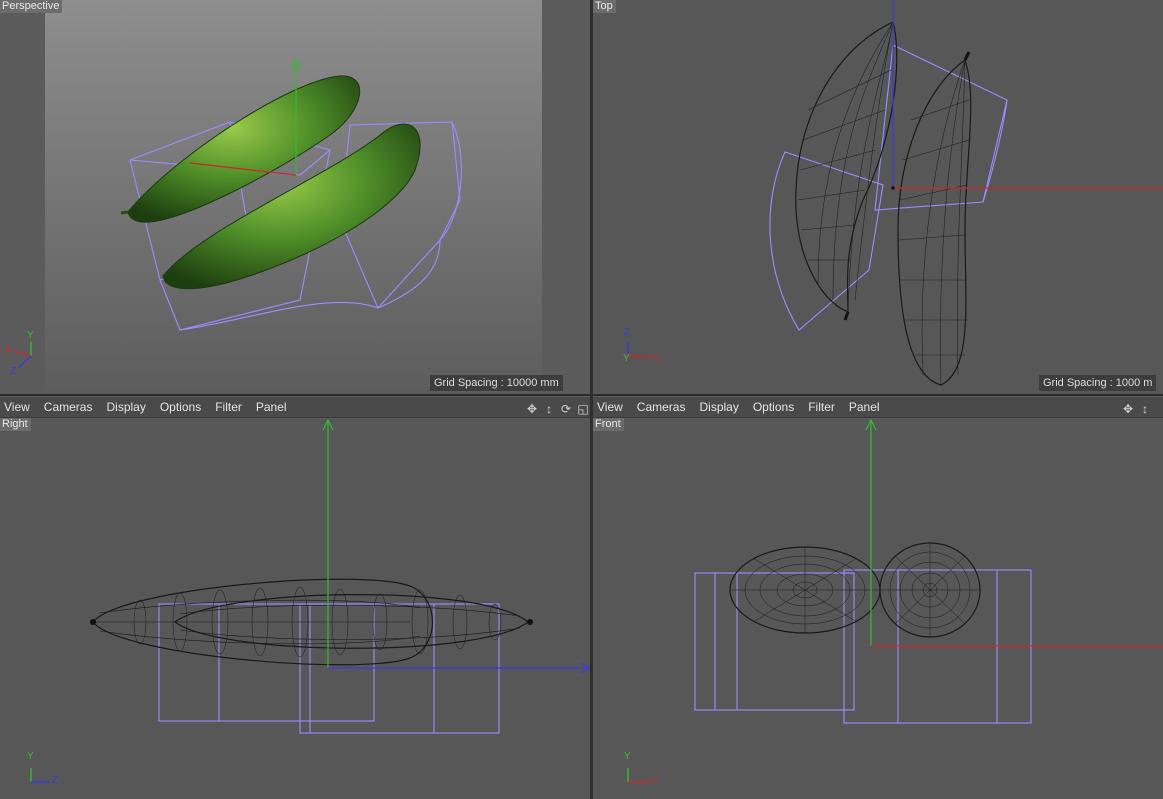 This screenshot has width=1163, height=799. I want to click on grid-spacing-top: Grid Spacing : 1000 m, so click(1098, 383).